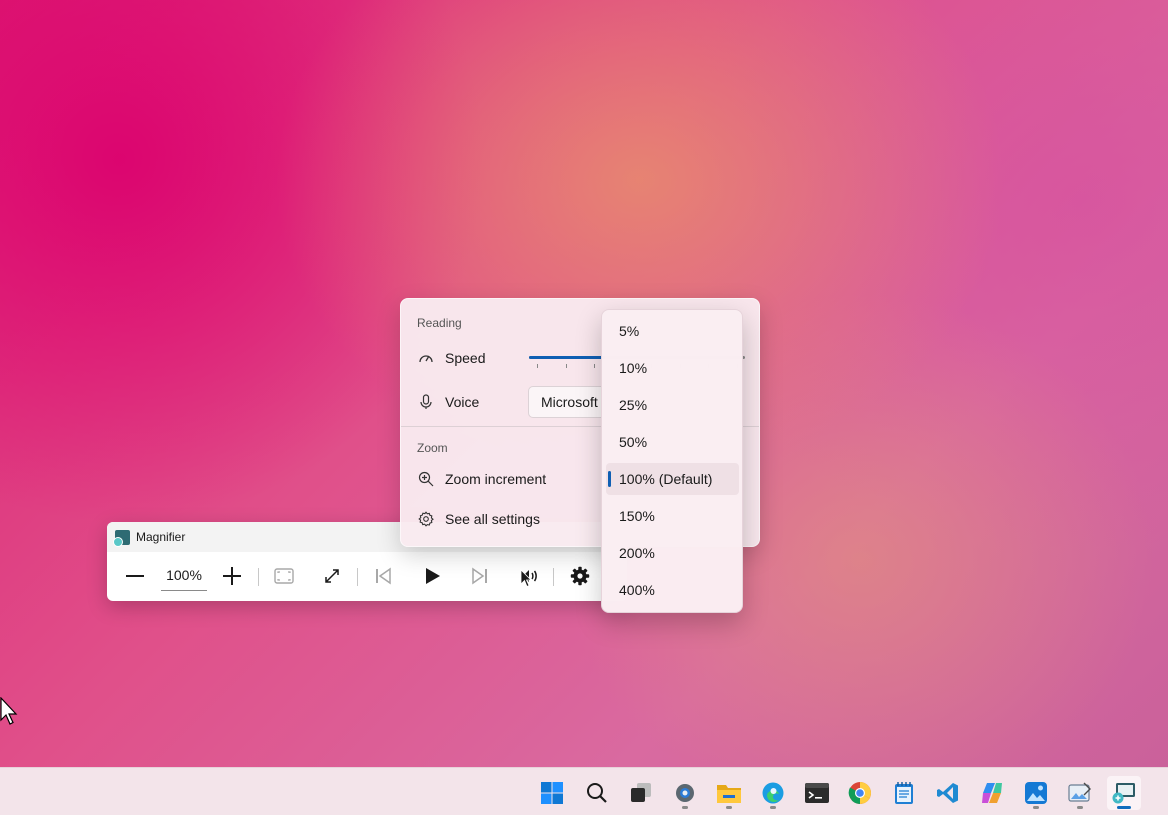  What do you see at coordinates (426, 519) in the screenshot?
I see `gear-outline-icon` at bounding box center [426, 519].